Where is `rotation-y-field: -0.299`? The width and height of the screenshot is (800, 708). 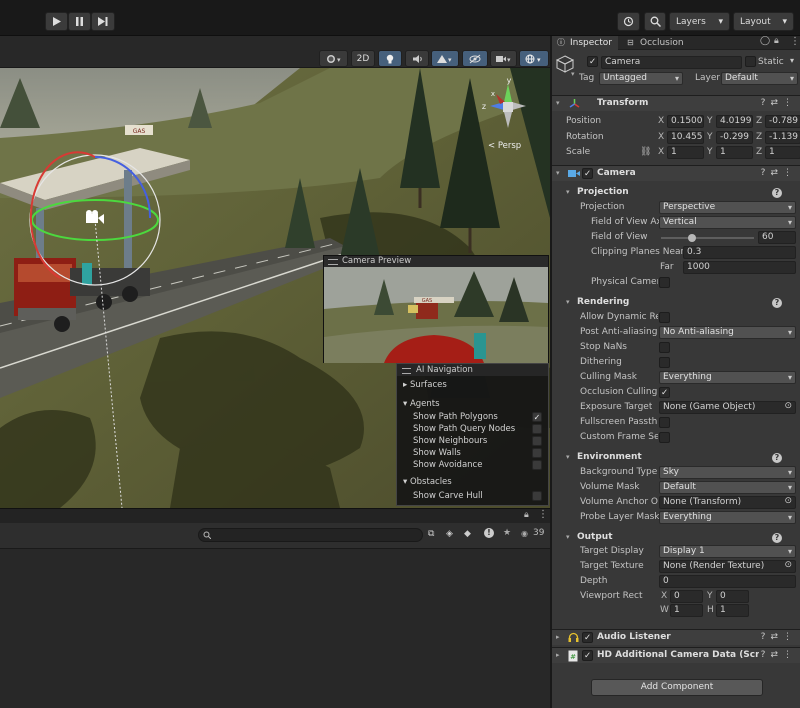 rotation-y-field: -0.299 is located at coordinates (734, 137).